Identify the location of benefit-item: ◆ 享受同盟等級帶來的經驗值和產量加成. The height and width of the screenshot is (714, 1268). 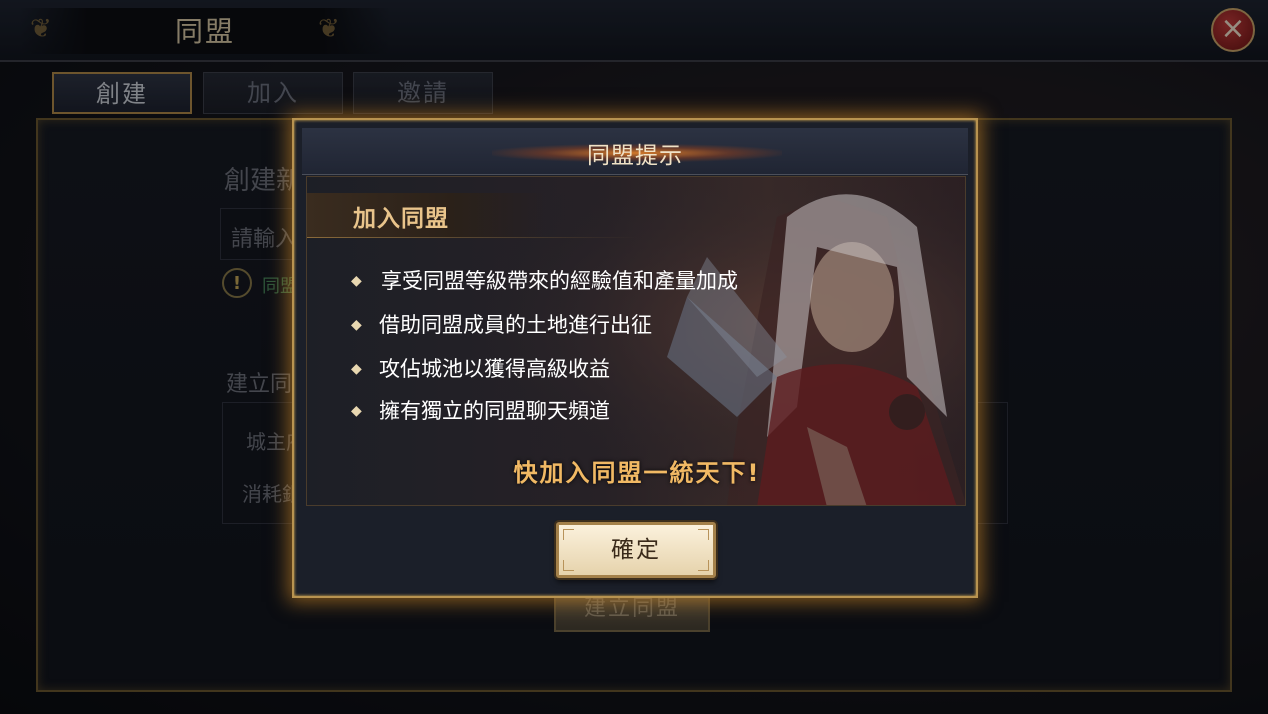
(544, 282).